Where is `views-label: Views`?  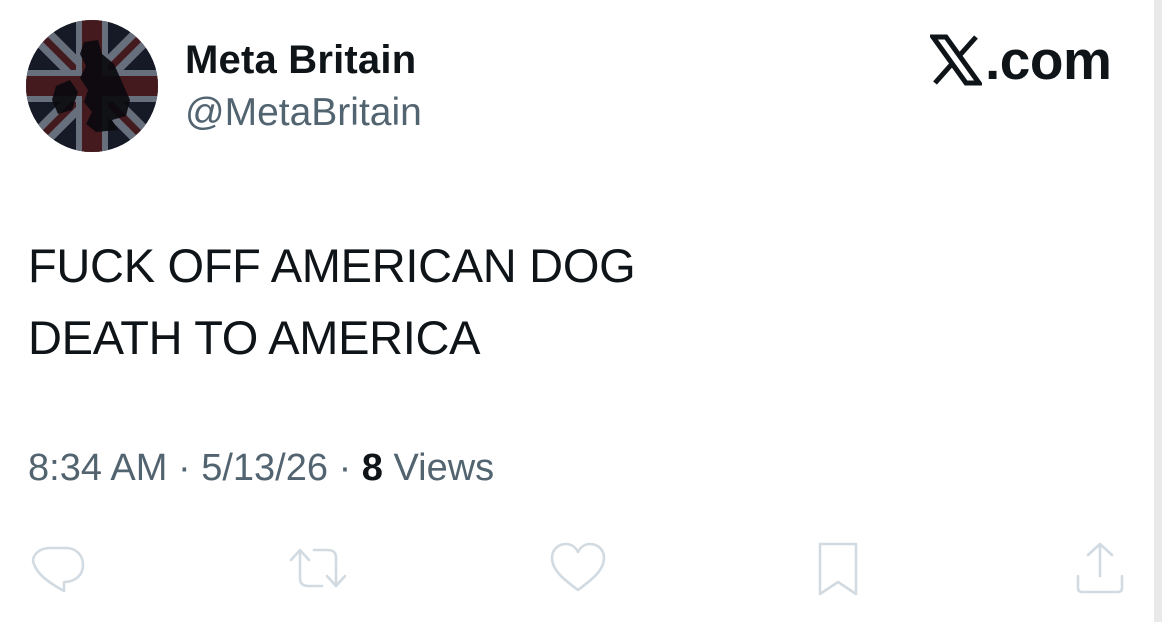
views-label: Views is located at coordinates (444, 468).